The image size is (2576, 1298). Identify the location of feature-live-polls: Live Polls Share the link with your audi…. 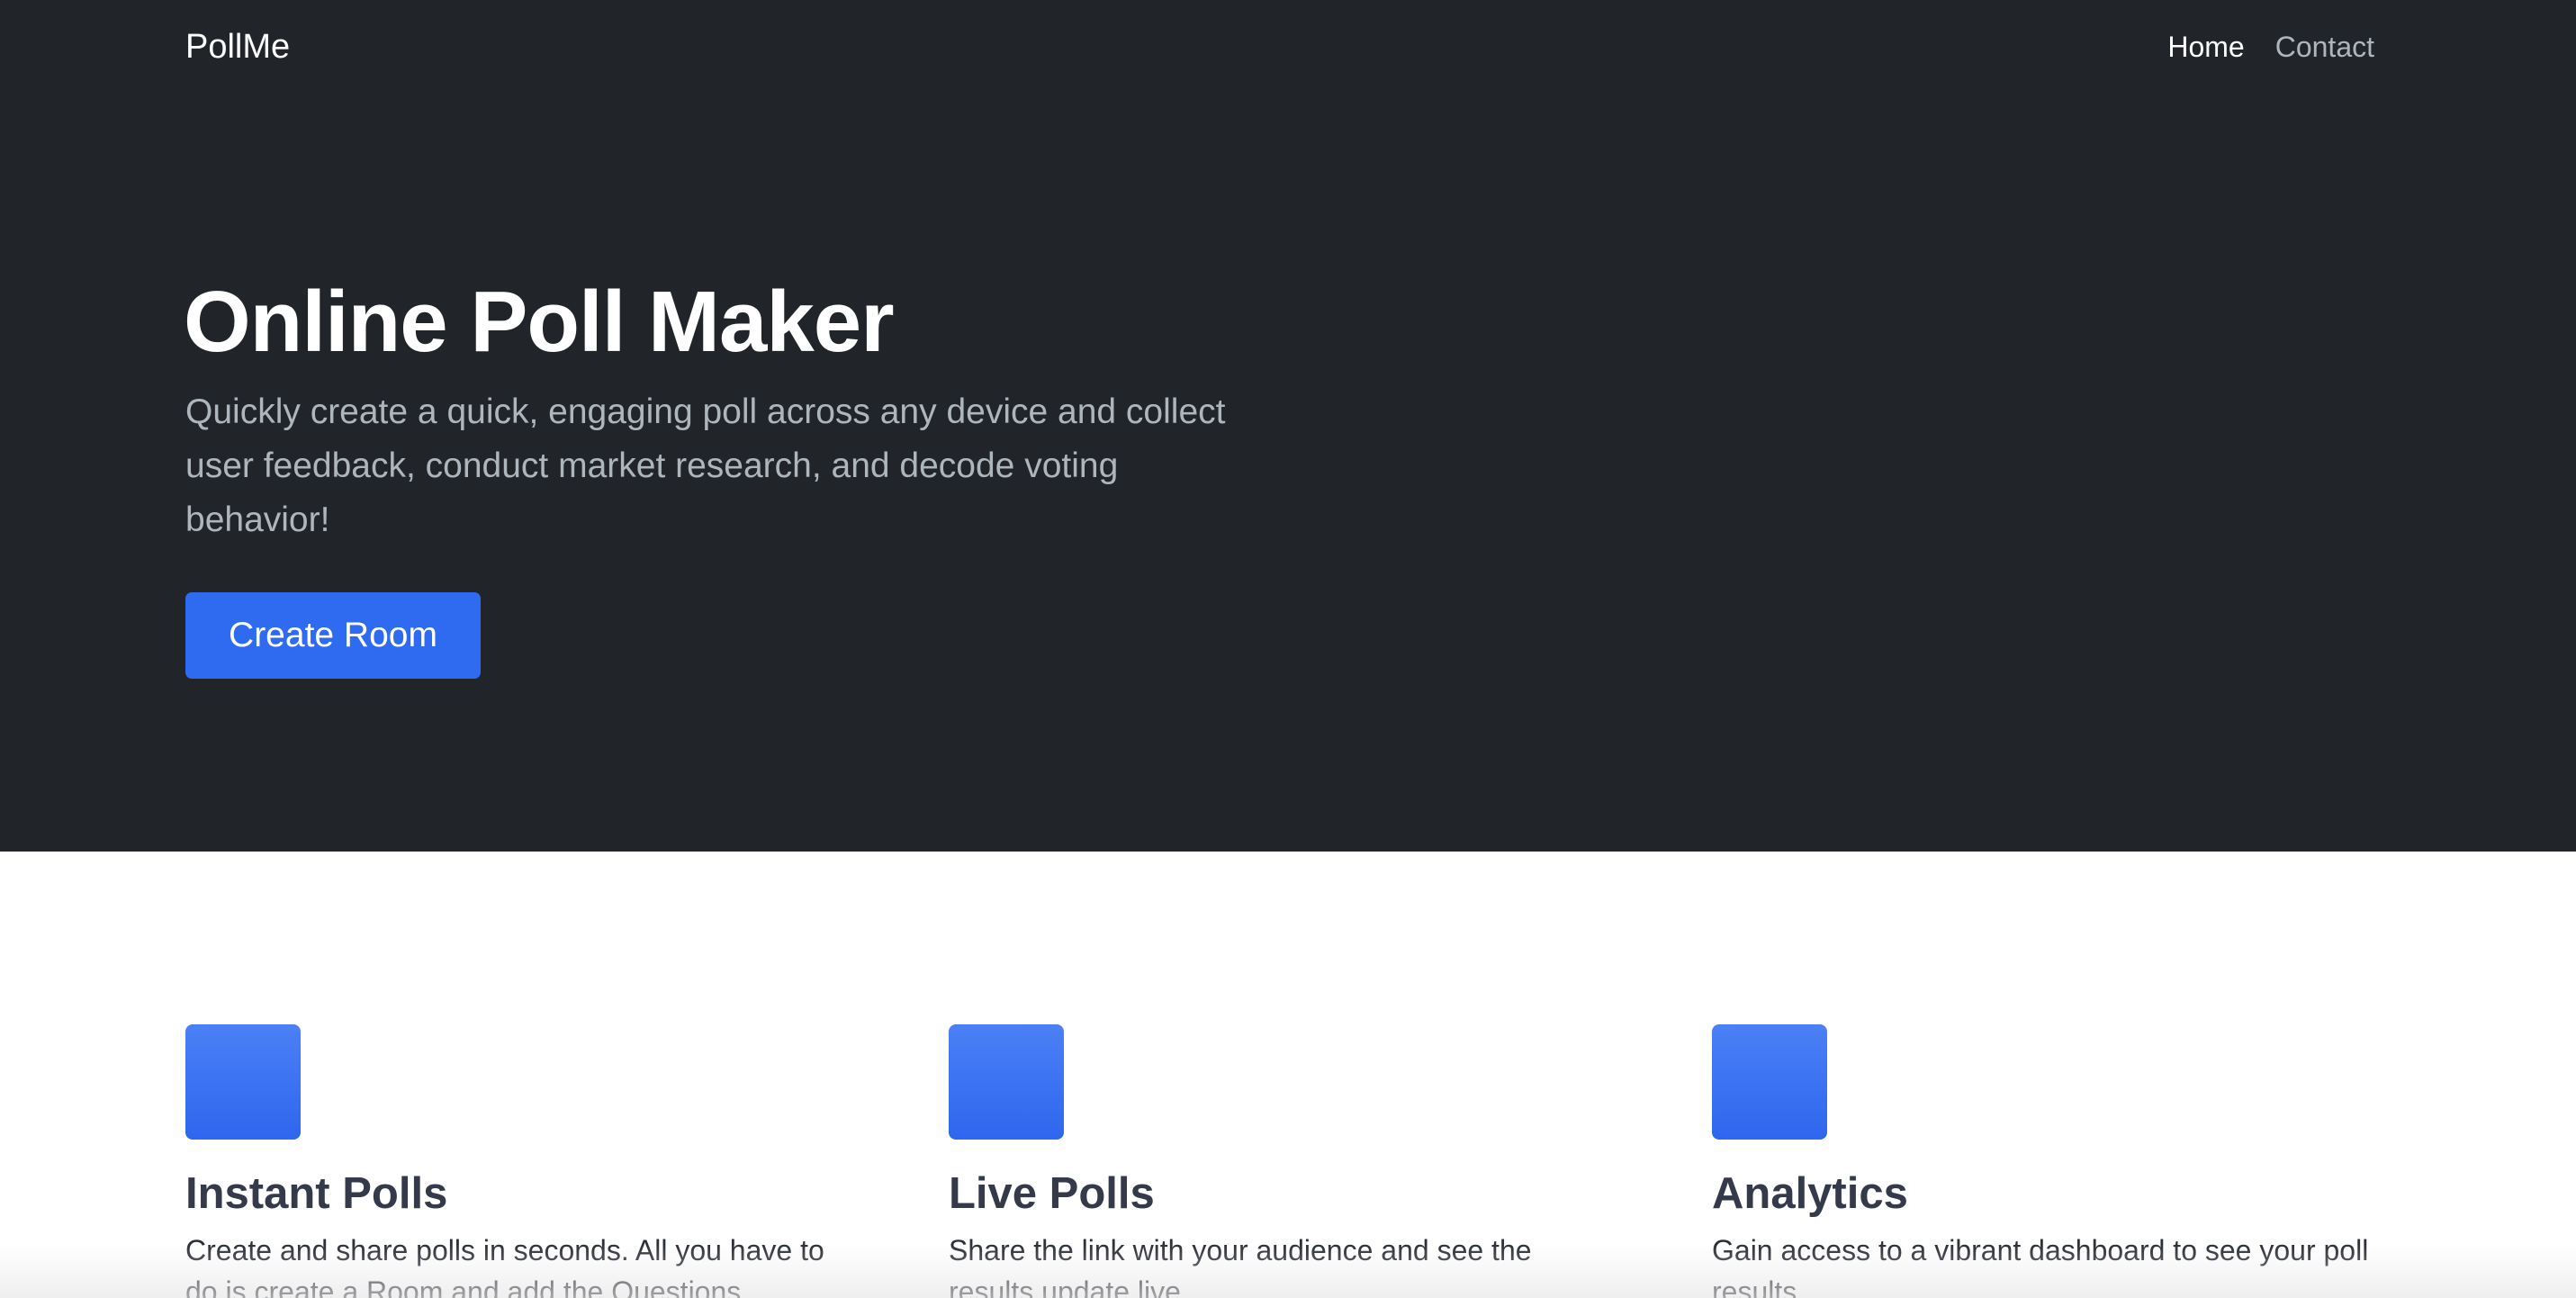
(1282, 1161).